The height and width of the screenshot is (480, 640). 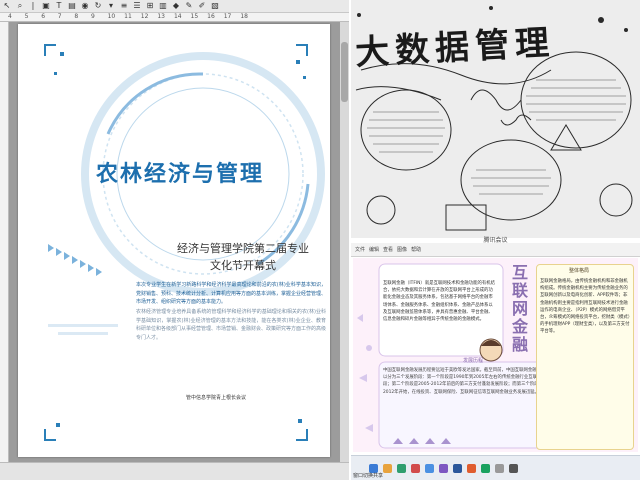 I want to click on textbox-icon: ▤, so click(x=72, y=6).